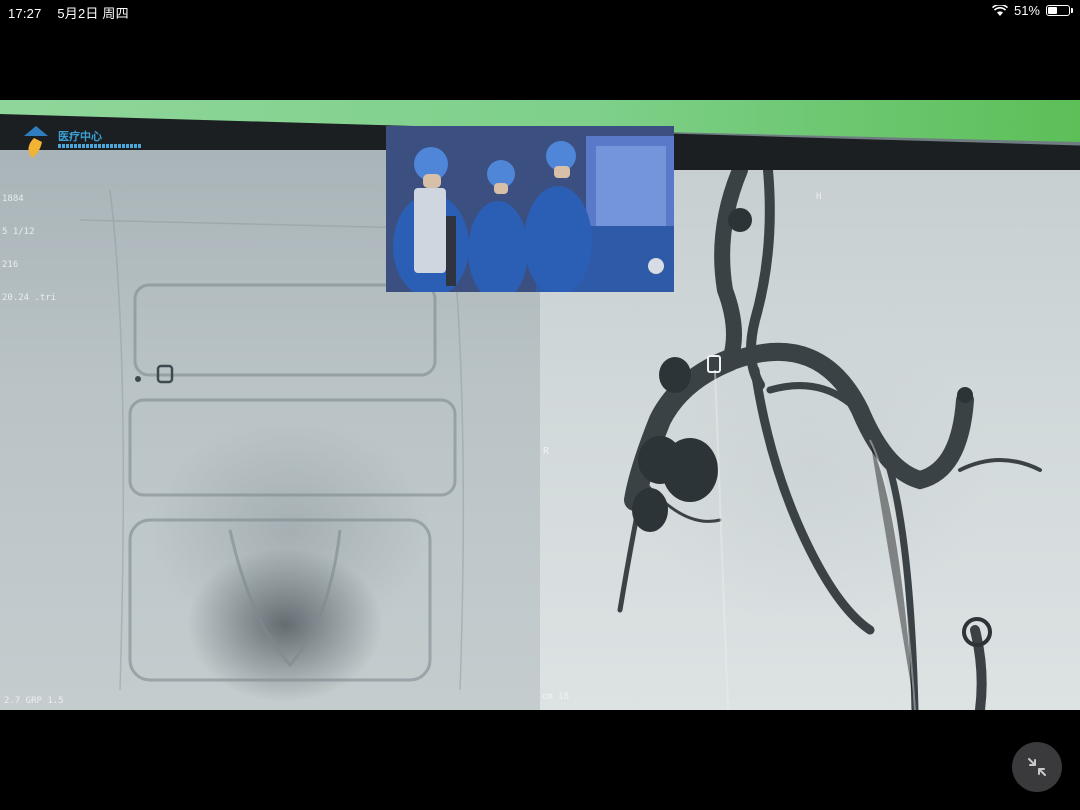 The image size is (1080, 810). I want to click on left-info-line-3: 216, so click(10, 265).